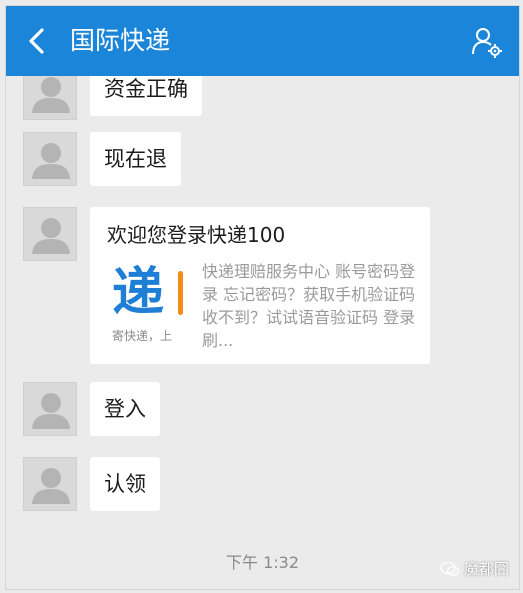 The height and width of the screenshot is (593, 523). I want to click on thumbnail-orange-mark, so click(180, 293).